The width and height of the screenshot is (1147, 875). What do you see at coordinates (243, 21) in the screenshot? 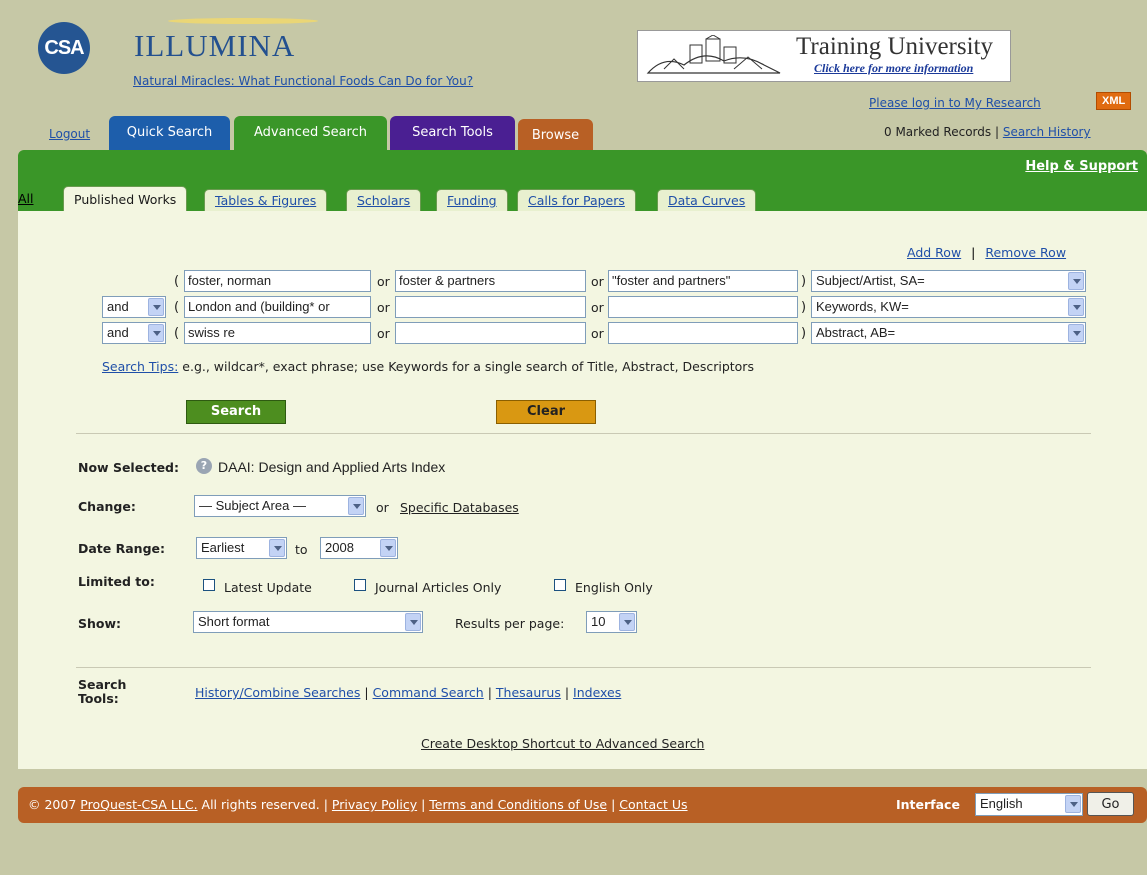
I see `brand-arc-decoration` at bounding box center [243, 21].